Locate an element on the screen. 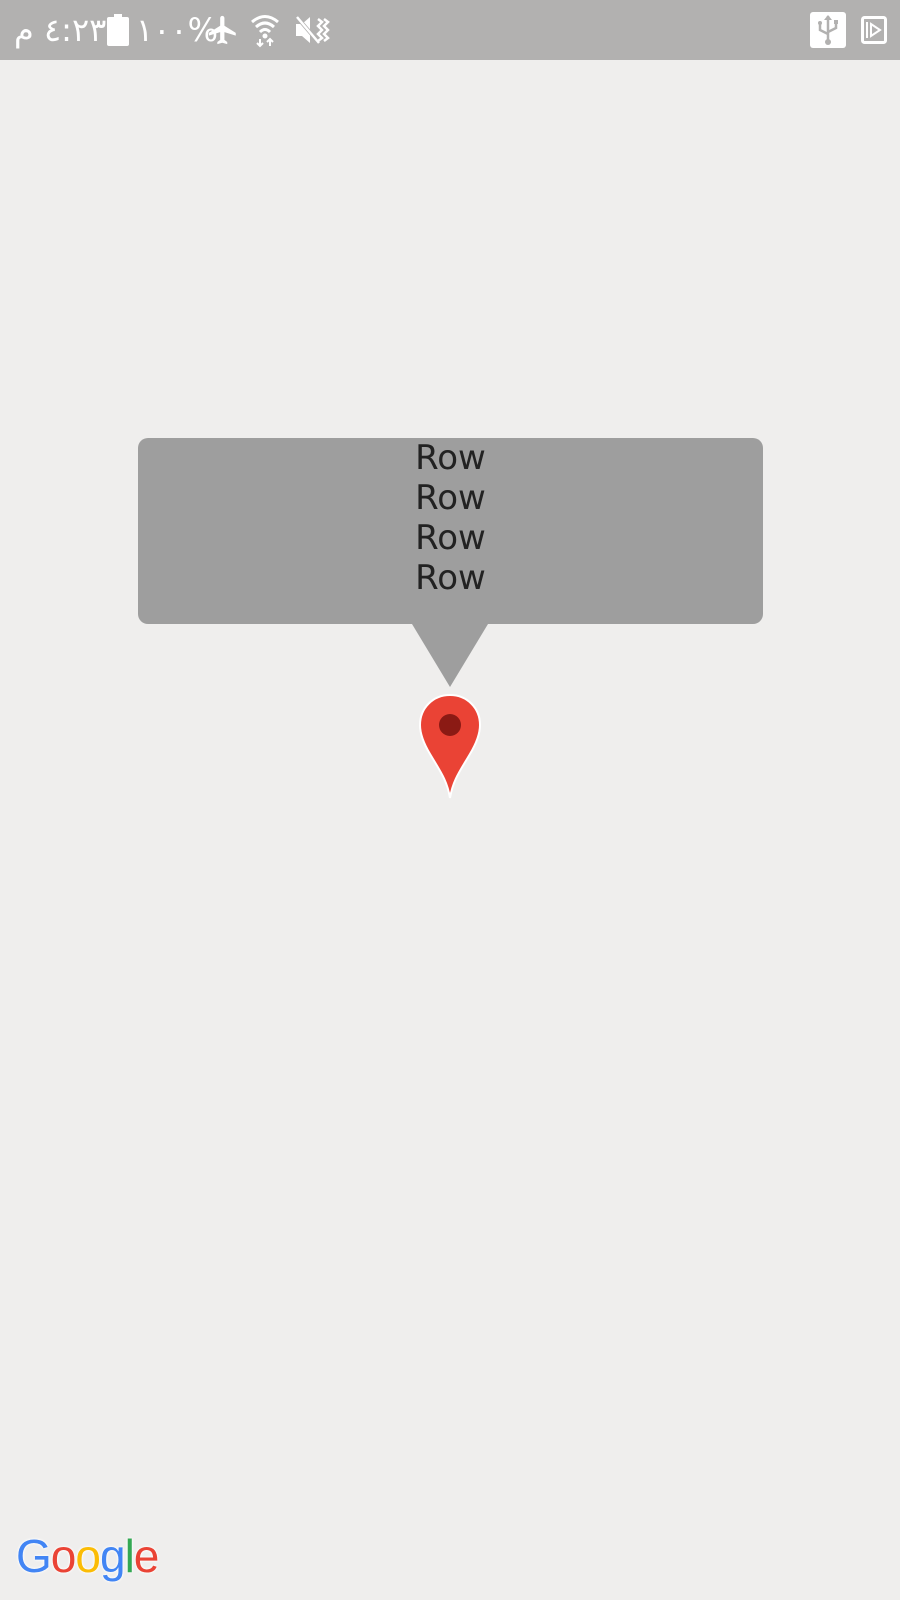 Image resolution: width=900 pixels, height=1600 pixels. google-letter: g is located at coordinates (112, 1556).